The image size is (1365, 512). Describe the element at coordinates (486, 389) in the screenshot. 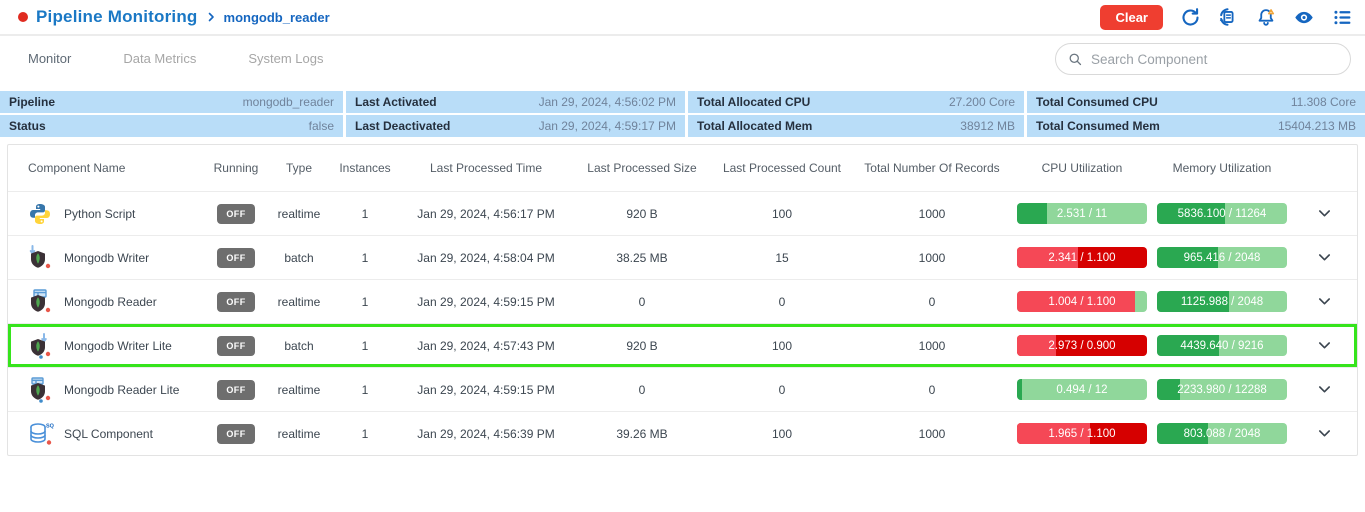

I see `last-processed-time: Jan 29, 2024, 4:59:15 PM` at that location.